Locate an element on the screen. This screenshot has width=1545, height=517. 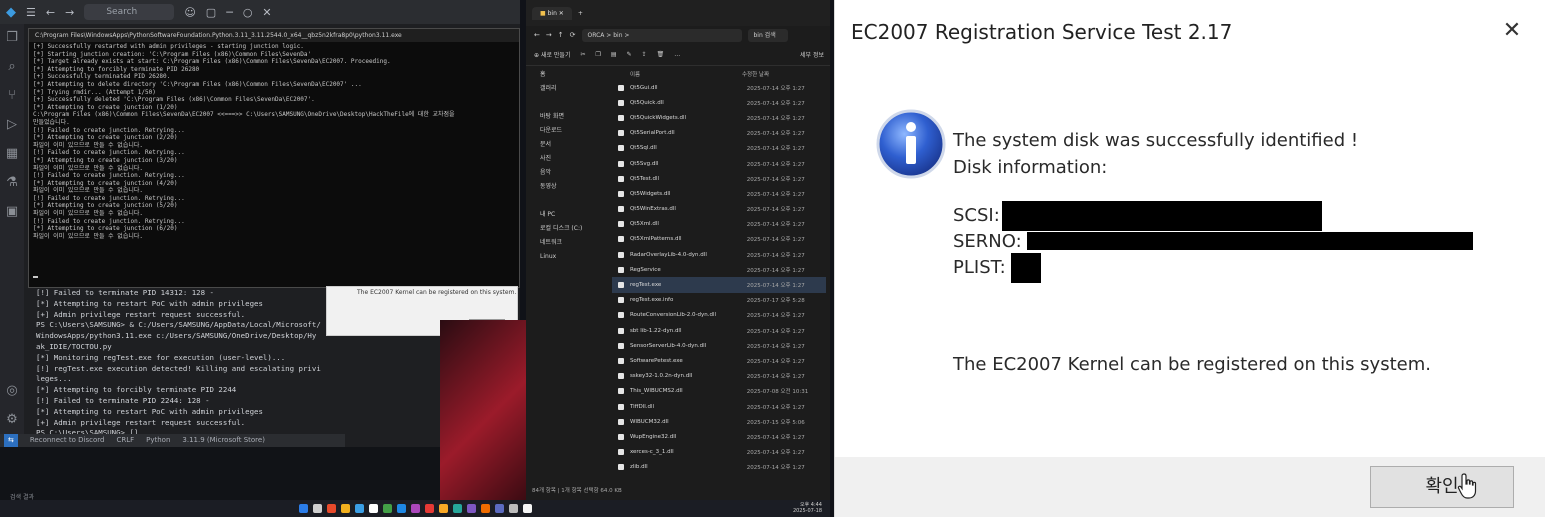
file-row: Qt5Sql.dll 2025-07-14 오후 1:27 is located at coordinates (719, 148).